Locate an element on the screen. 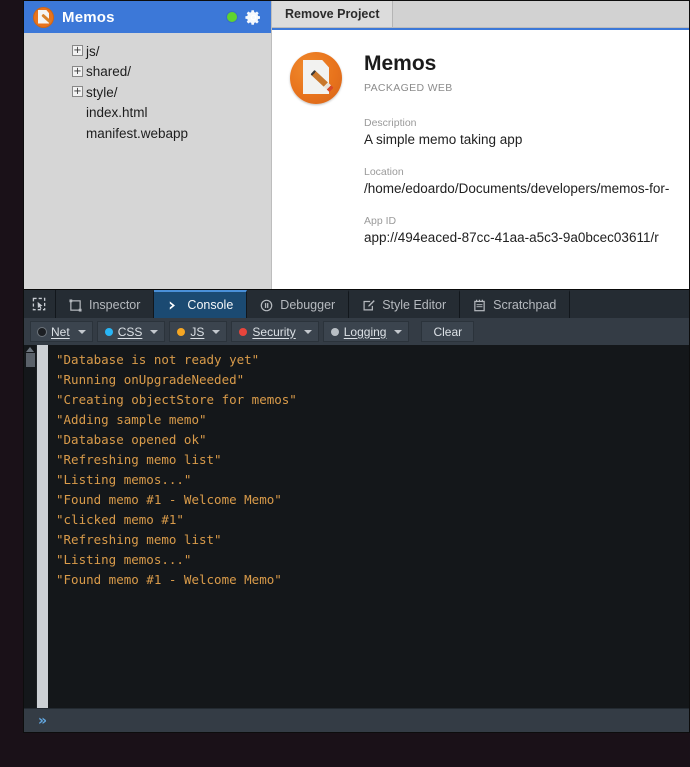 This screenshot has height=767, width=690. filter-label: CSS is located at coordinates (130, 331).